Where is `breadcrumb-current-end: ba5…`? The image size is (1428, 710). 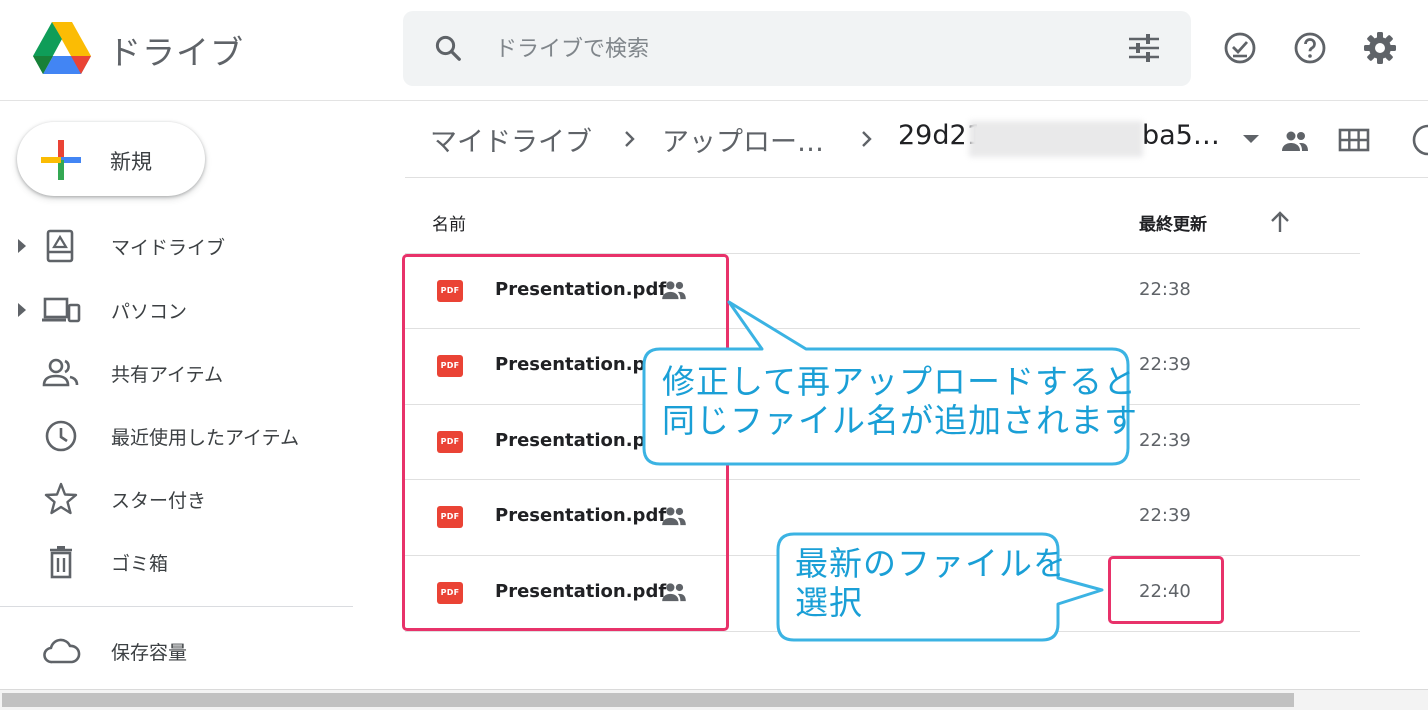 breadcrumb-current-end: ba5… is located at coordinates (1181, 135).